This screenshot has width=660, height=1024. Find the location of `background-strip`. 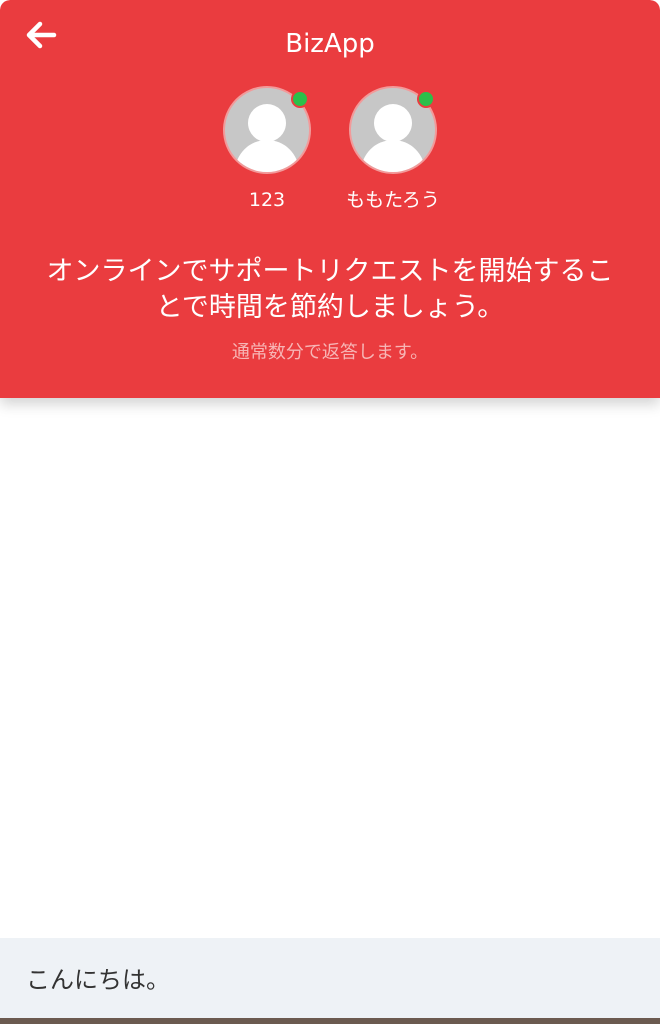

background-strip is located at coordinates (330, 1021).